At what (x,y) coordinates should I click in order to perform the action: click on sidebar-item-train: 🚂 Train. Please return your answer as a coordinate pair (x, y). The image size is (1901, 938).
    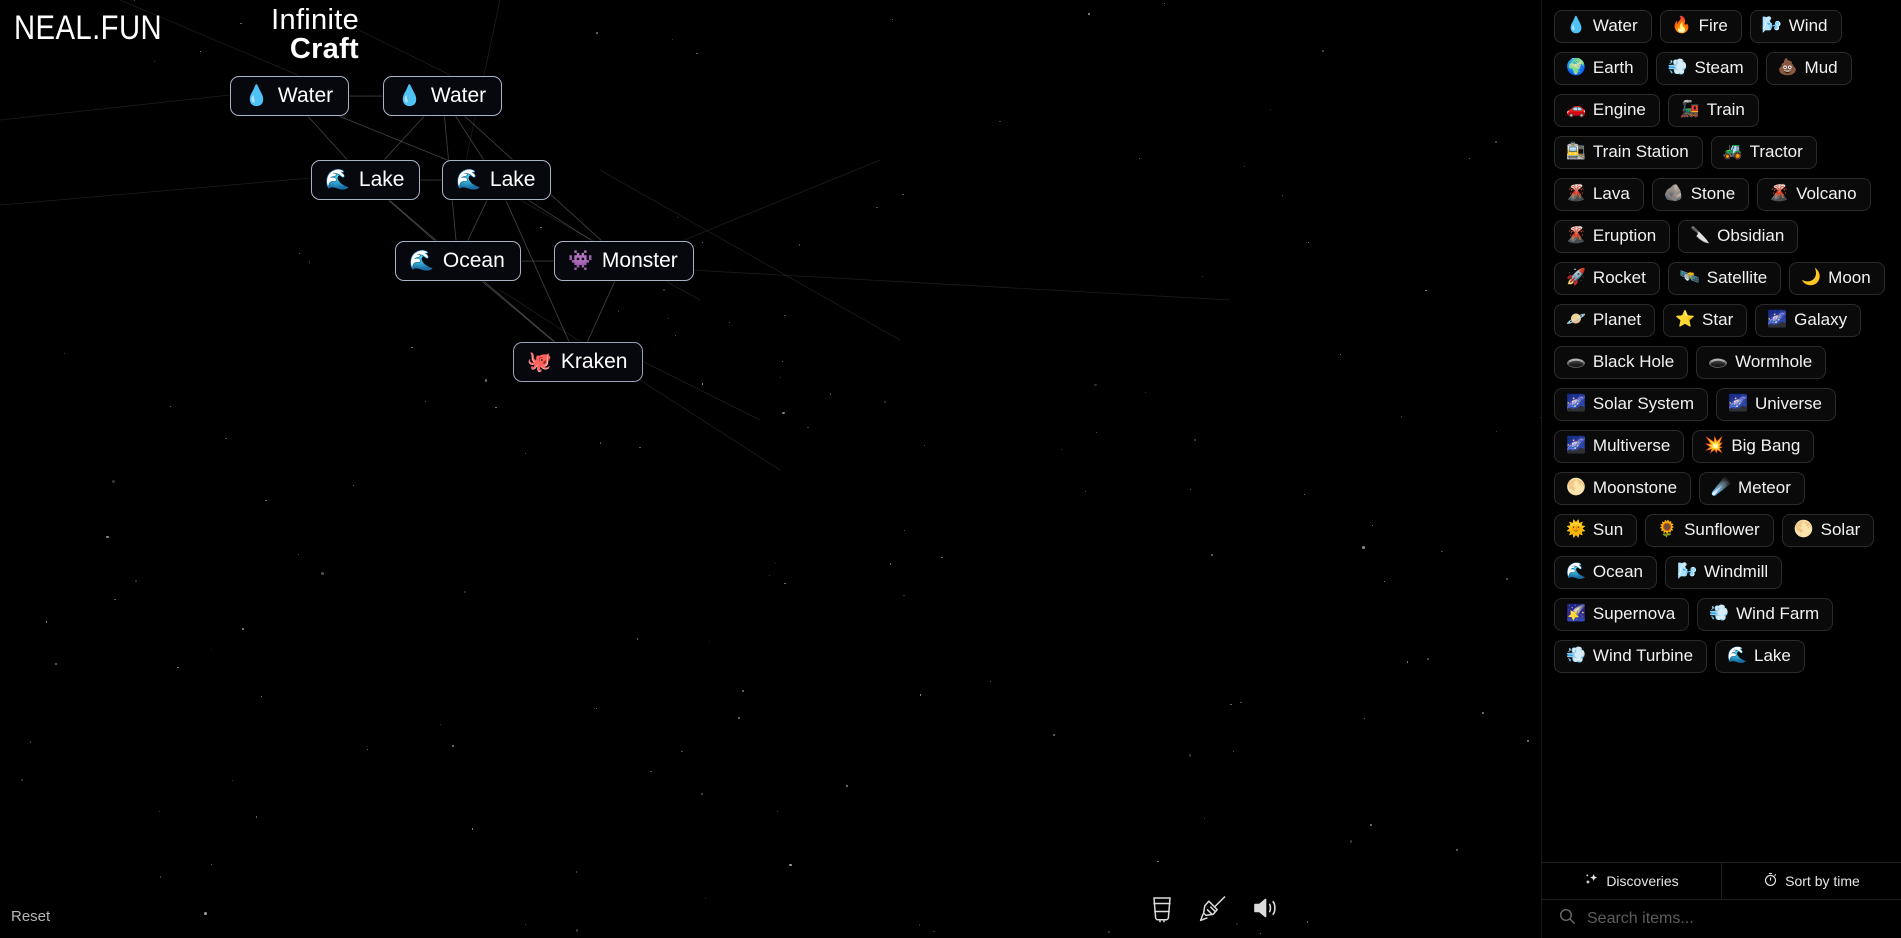
    Looking at the image, I should click on (1713, 110).